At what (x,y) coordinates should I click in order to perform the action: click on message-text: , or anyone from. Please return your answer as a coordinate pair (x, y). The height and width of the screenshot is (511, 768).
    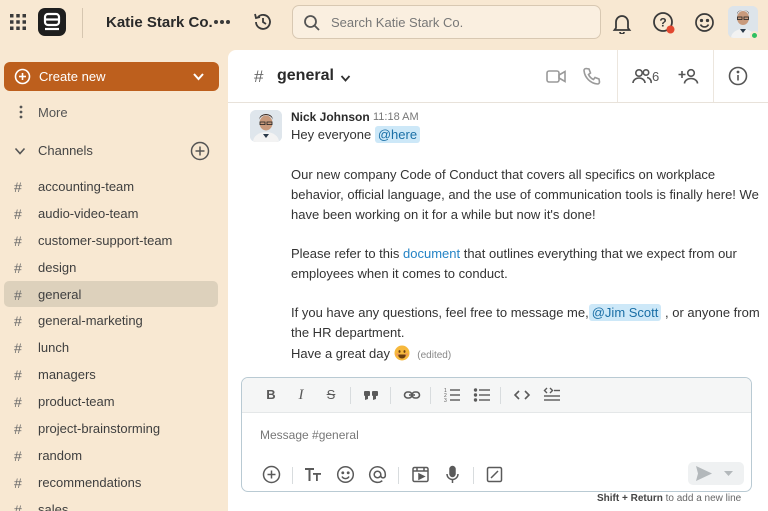
    Looking at the image, I should click on (712, 312).